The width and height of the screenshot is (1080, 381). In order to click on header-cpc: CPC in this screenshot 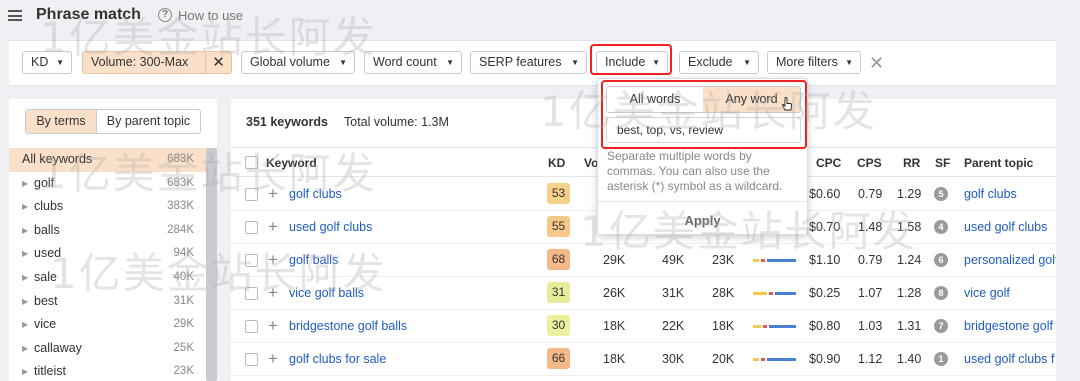, I will do `click(828, 163)`.